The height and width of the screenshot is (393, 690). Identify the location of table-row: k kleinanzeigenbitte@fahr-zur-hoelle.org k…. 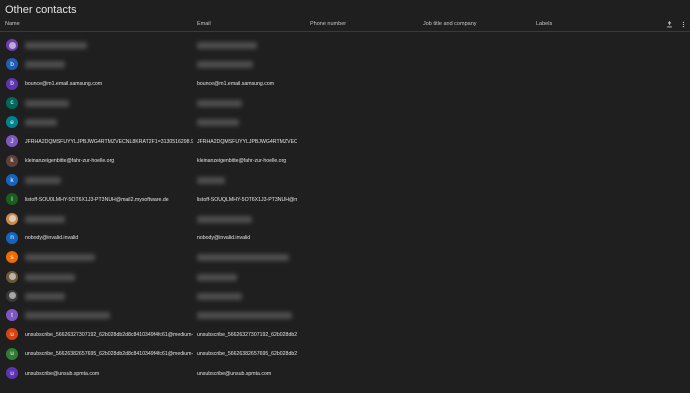
(345, 161).